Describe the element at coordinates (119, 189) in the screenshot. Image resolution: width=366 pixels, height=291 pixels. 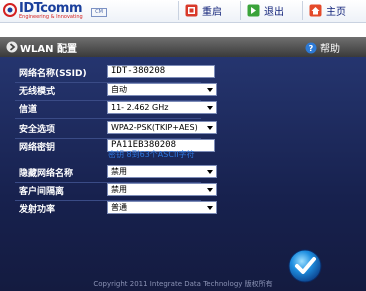
I see `client-isolation-value: 禁用` at that location.